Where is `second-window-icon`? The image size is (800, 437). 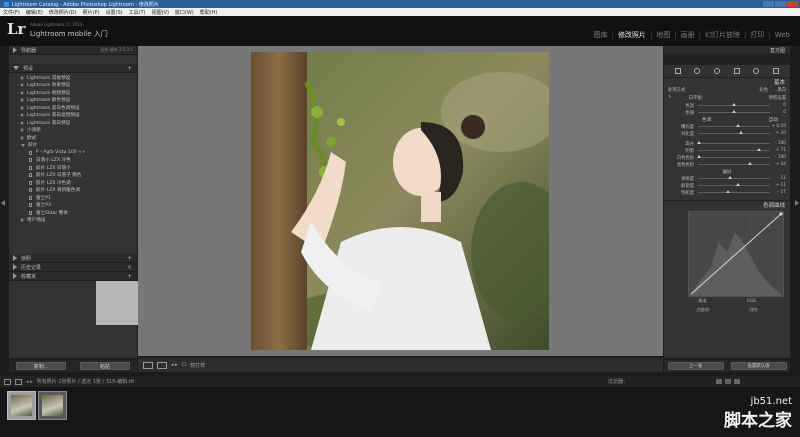
second-window-icon is located at coordinates (7, 381).